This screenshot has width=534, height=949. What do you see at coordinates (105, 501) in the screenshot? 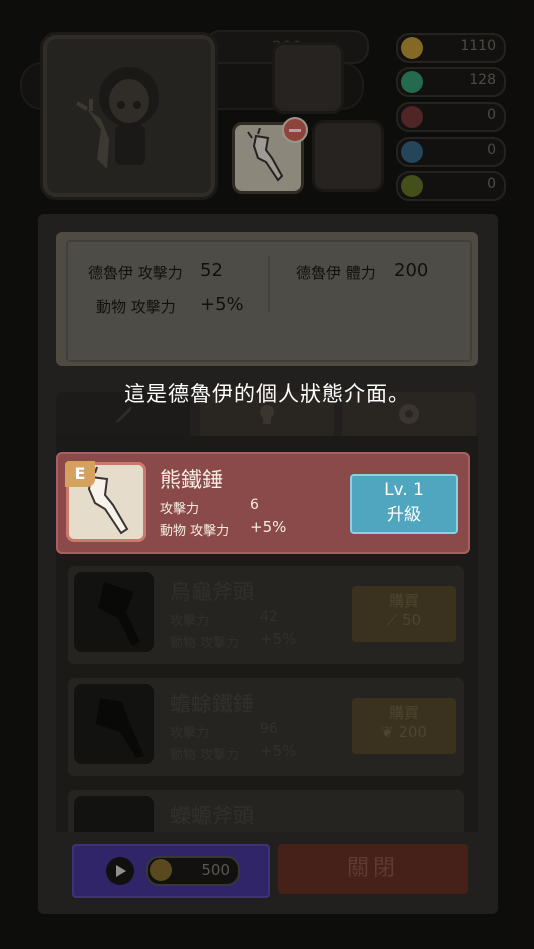
I see `item-icon-box: E` at bounding box center [105, 501].